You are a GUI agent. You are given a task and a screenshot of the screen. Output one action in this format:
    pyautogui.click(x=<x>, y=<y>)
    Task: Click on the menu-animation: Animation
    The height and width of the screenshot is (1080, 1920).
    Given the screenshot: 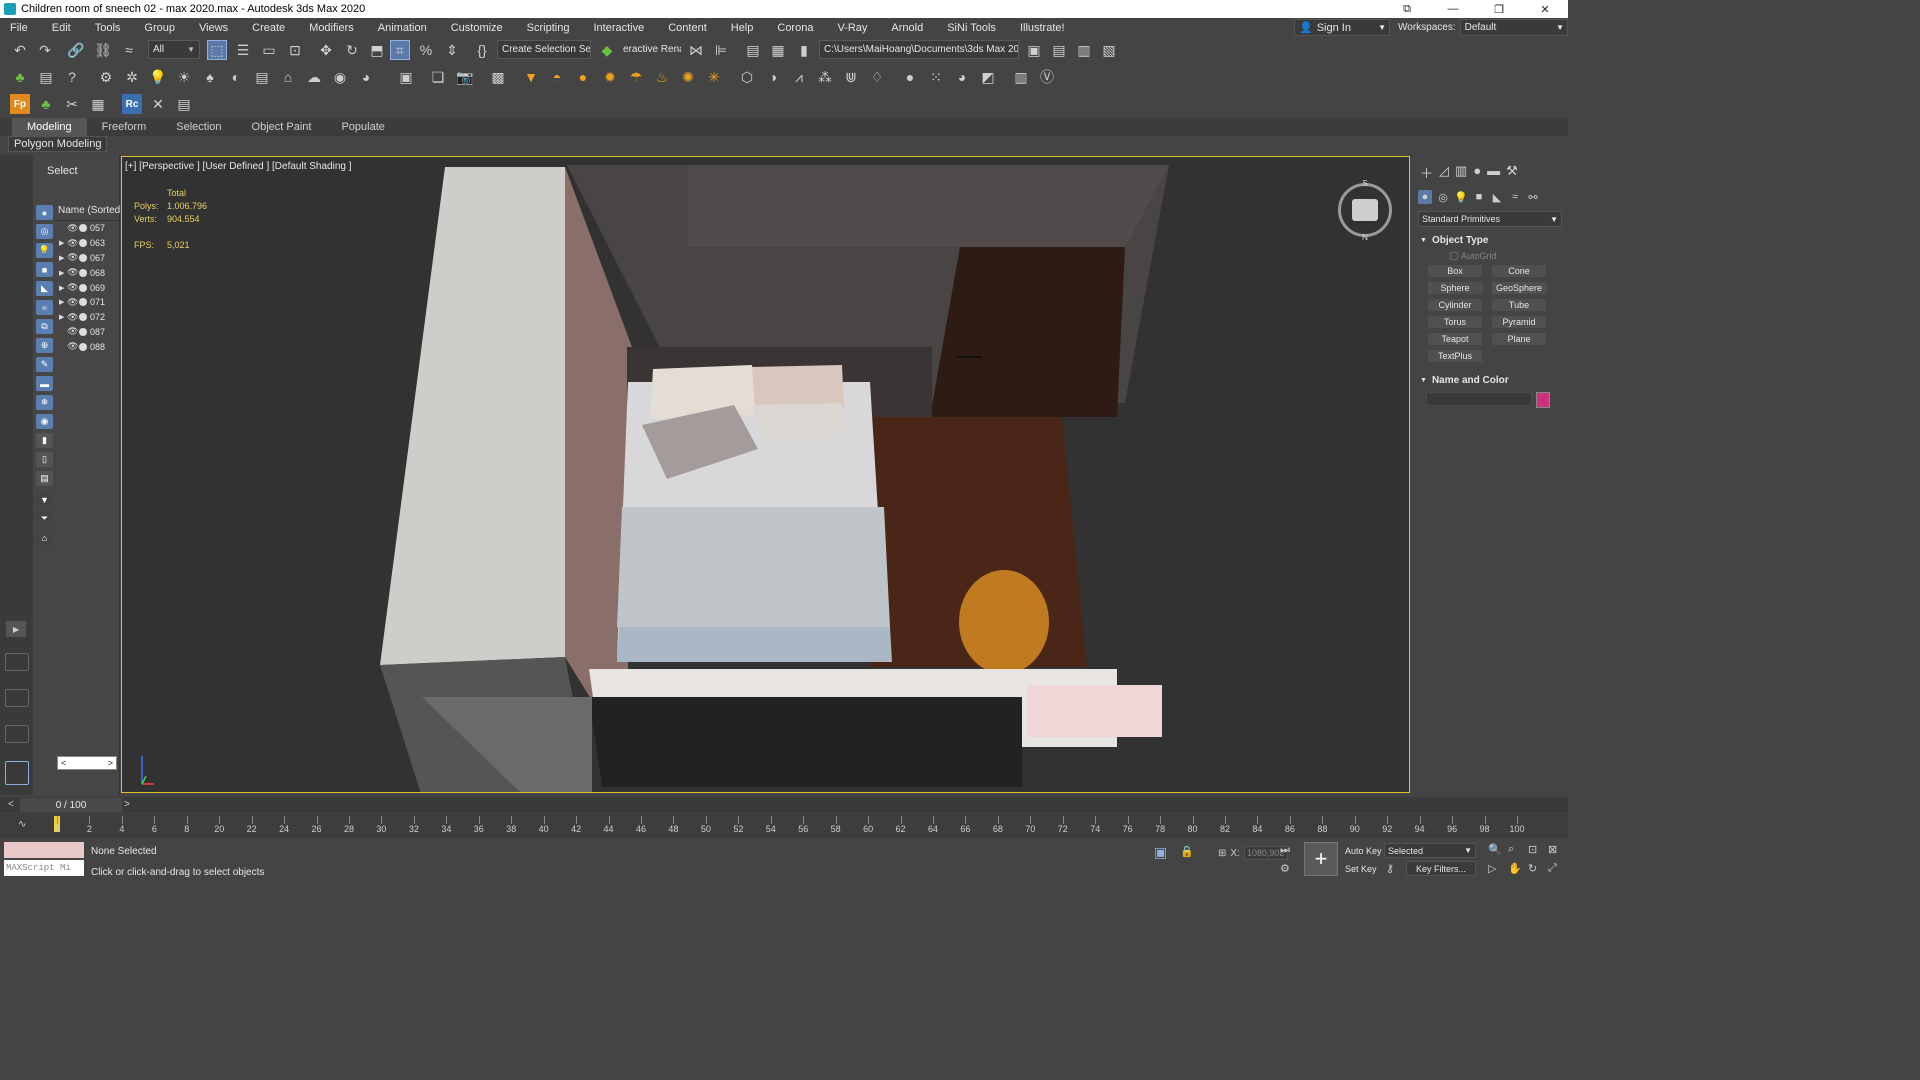 What is the action you would take?
    pyautogui.click(x=397, y=28)
    